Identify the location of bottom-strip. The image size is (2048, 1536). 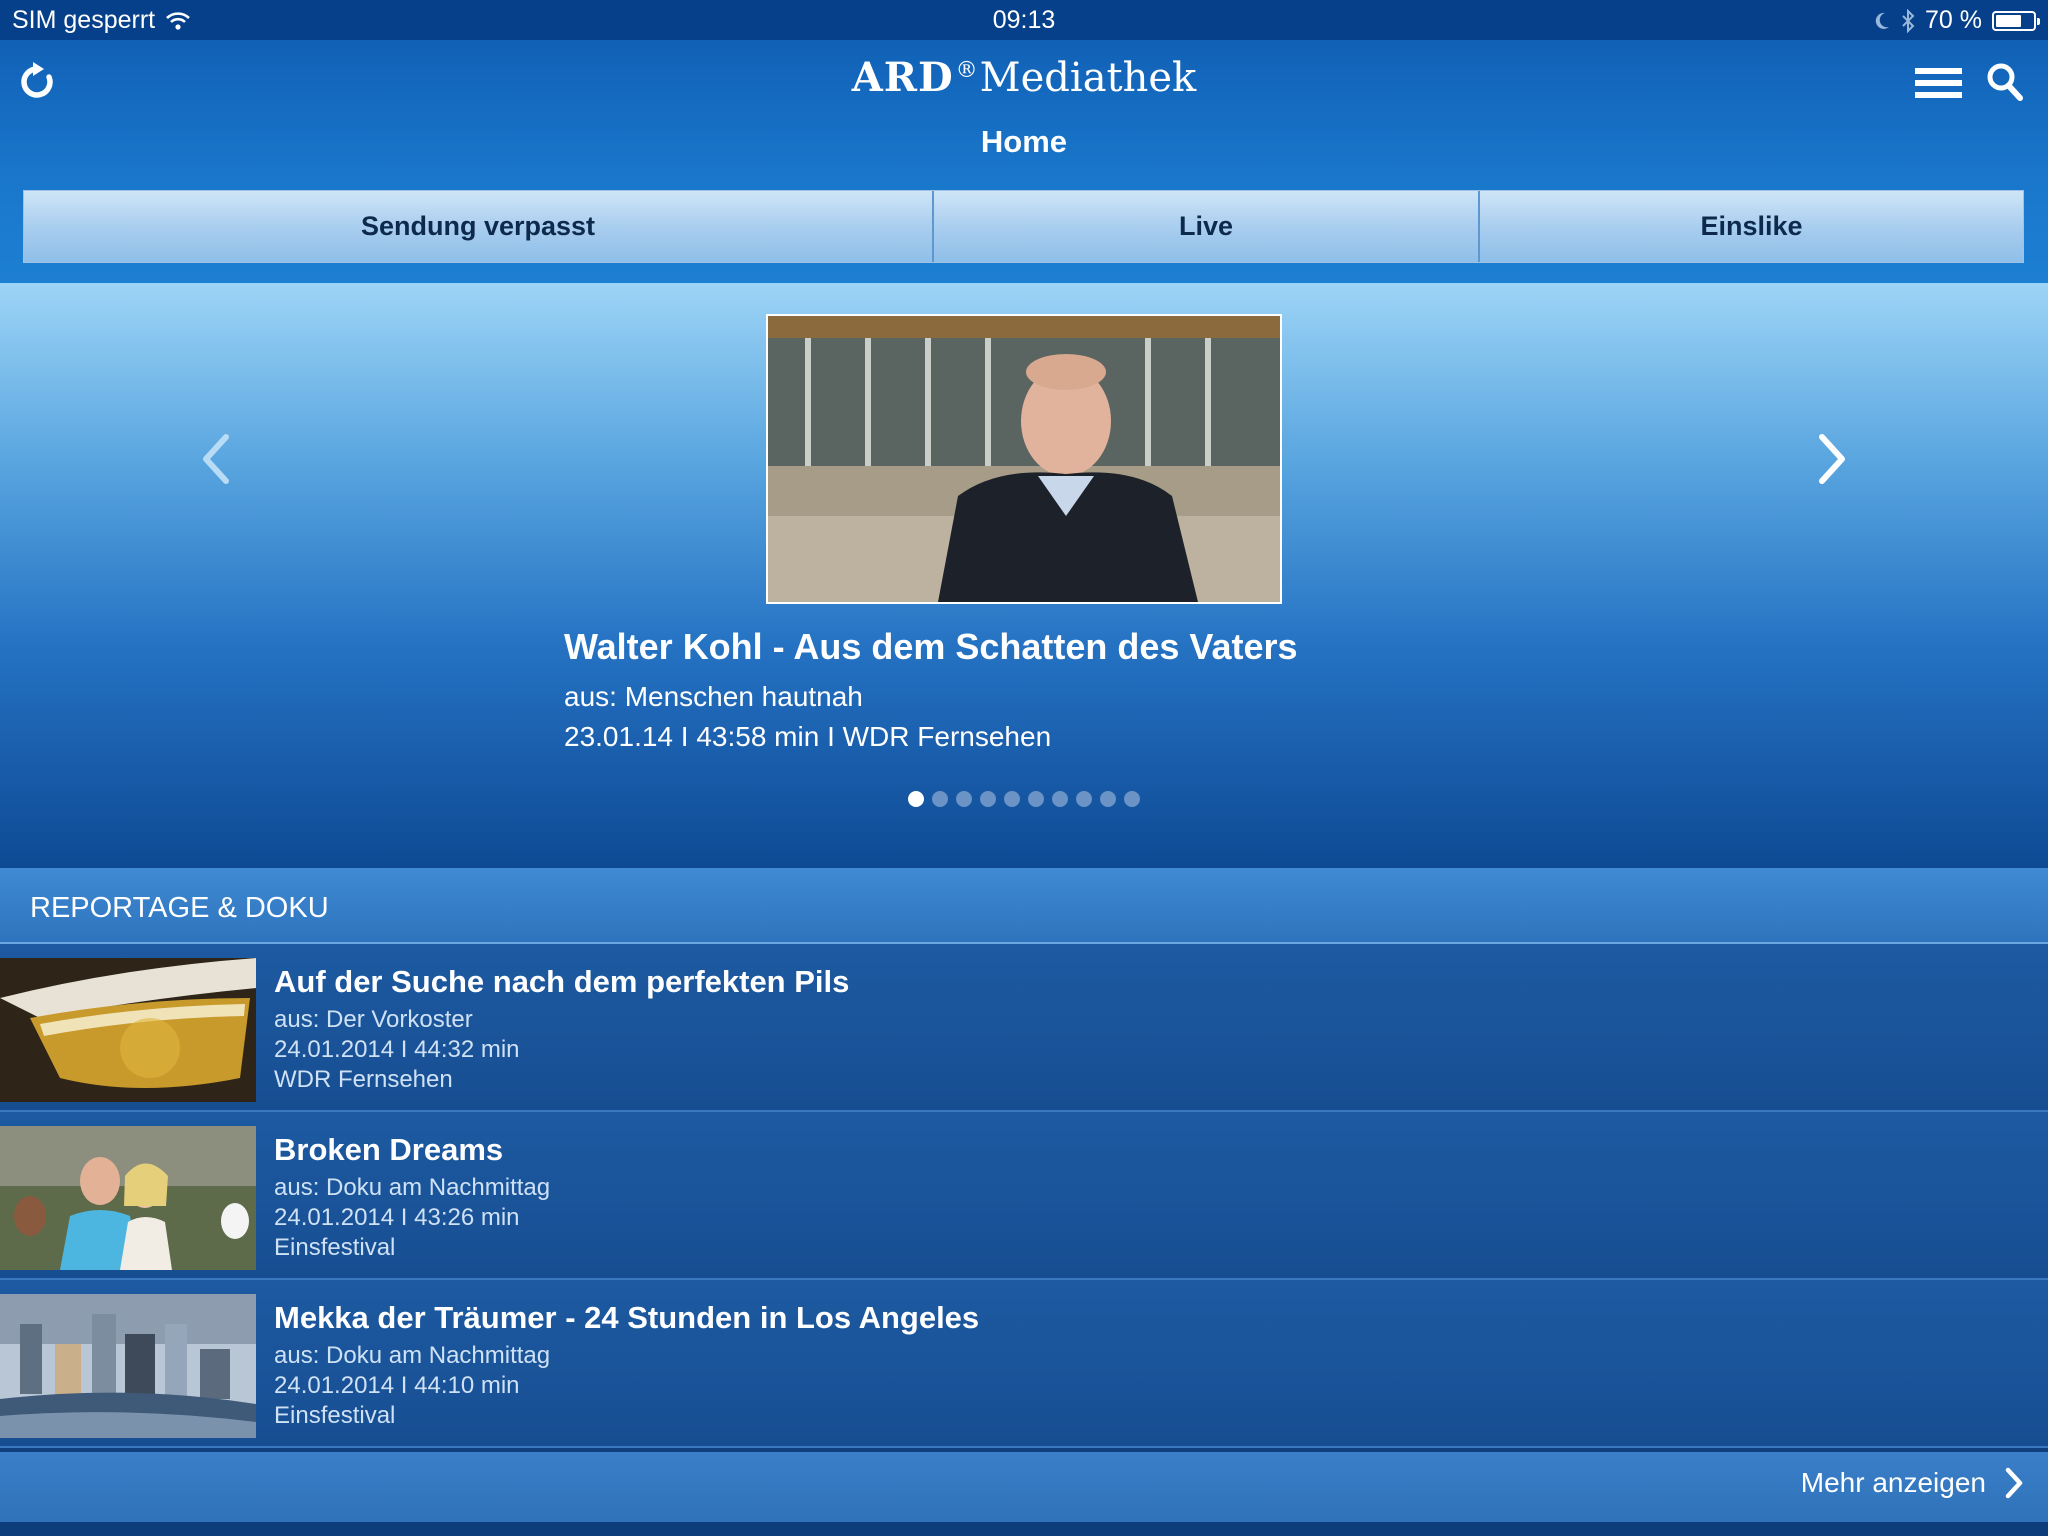
(1024, 1529).